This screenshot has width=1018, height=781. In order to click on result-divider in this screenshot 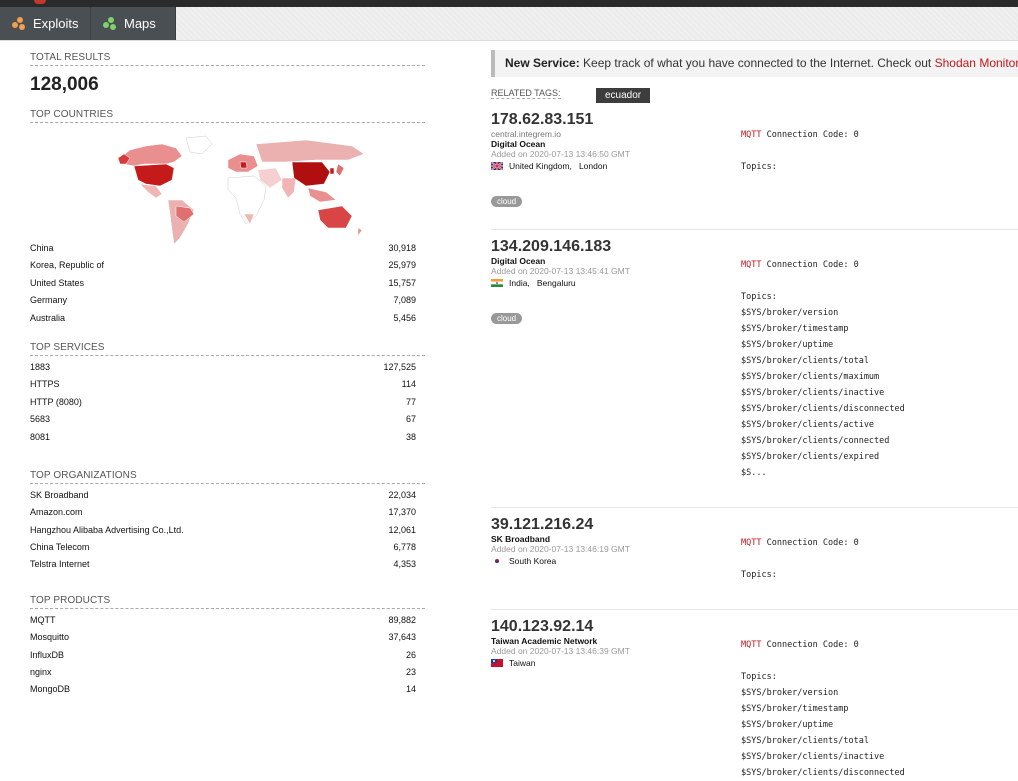, I will do `click(754, 609)`.